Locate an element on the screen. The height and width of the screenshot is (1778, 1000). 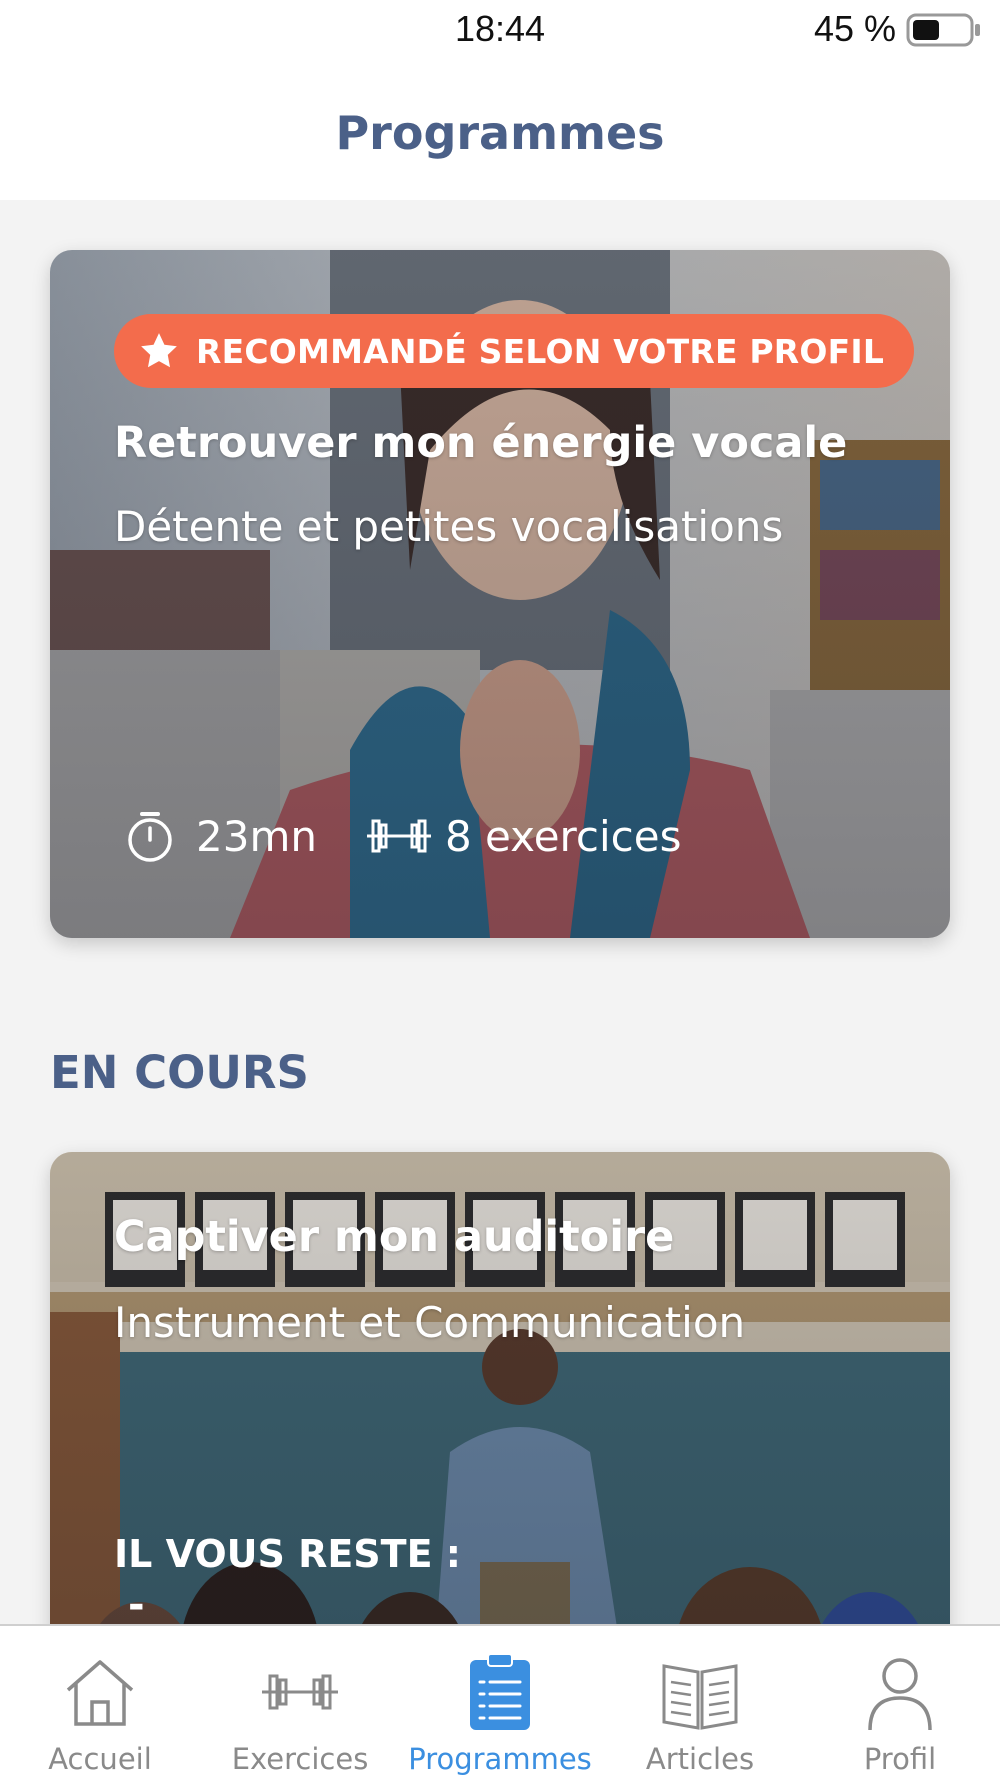
tab-label: Exercices is located at coordinates (300, 1759).